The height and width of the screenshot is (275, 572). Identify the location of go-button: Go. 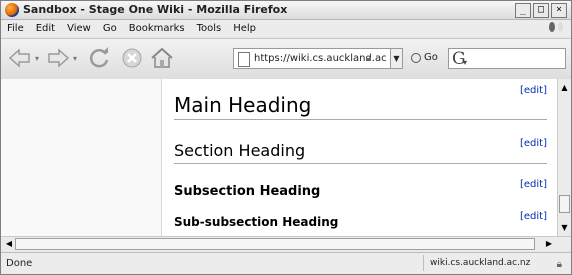
(424, 57).